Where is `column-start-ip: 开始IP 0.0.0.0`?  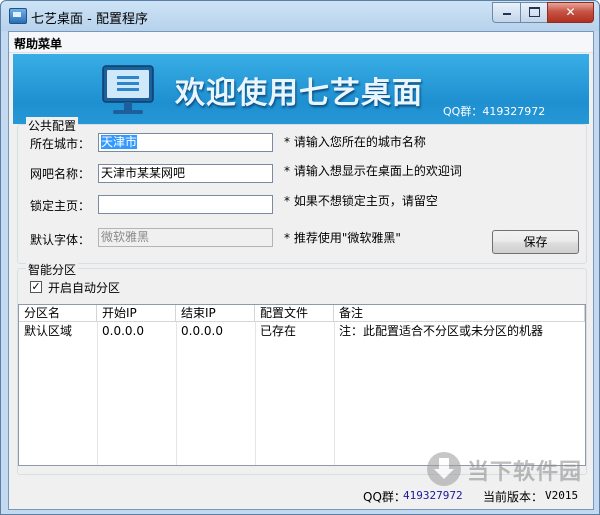
column-start-ip: 开始IP 0.0.0.0 is located at coordinates (137, 385).